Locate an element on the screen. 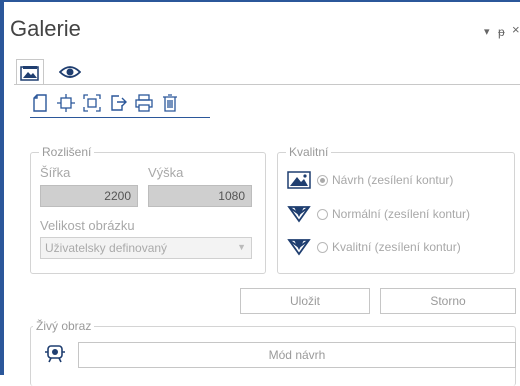 Image resolution: width=520 pixels, height=386 pixels. chevron-down-icon: ▼ is located at coordinates (241, 247).